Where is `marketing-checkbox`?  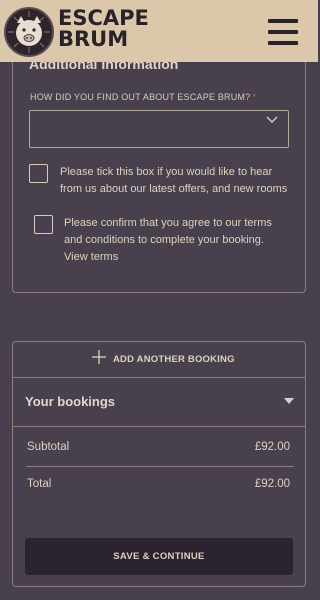 marketing-checkbox is located at coordinates (38, 173).